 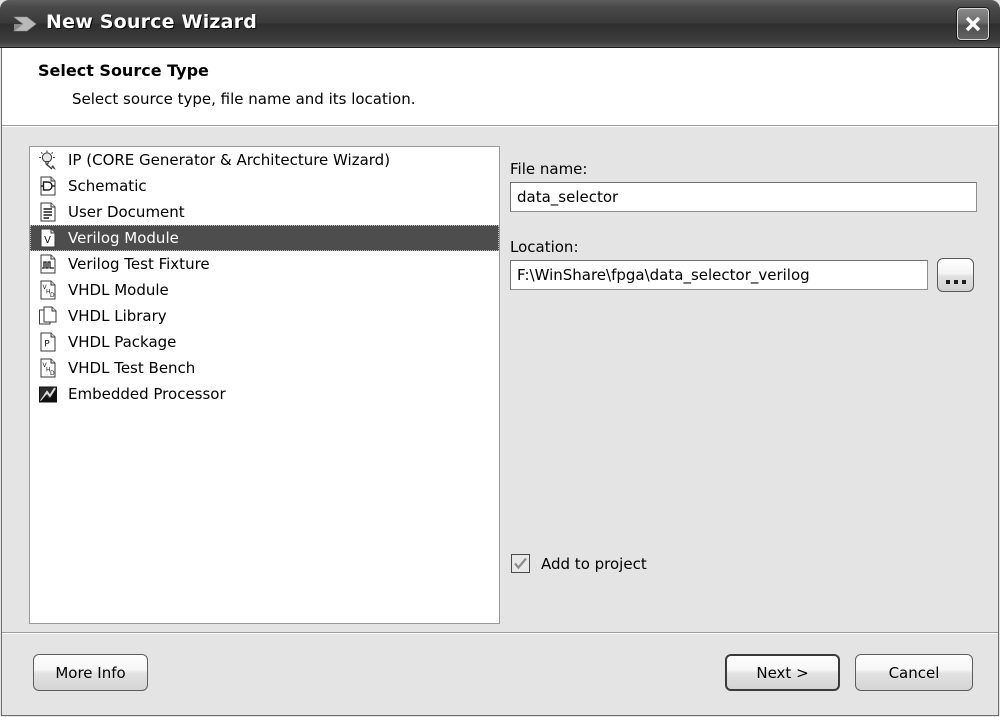 I want to click on list-item: VHDL Library, so click(x=264, y=316).